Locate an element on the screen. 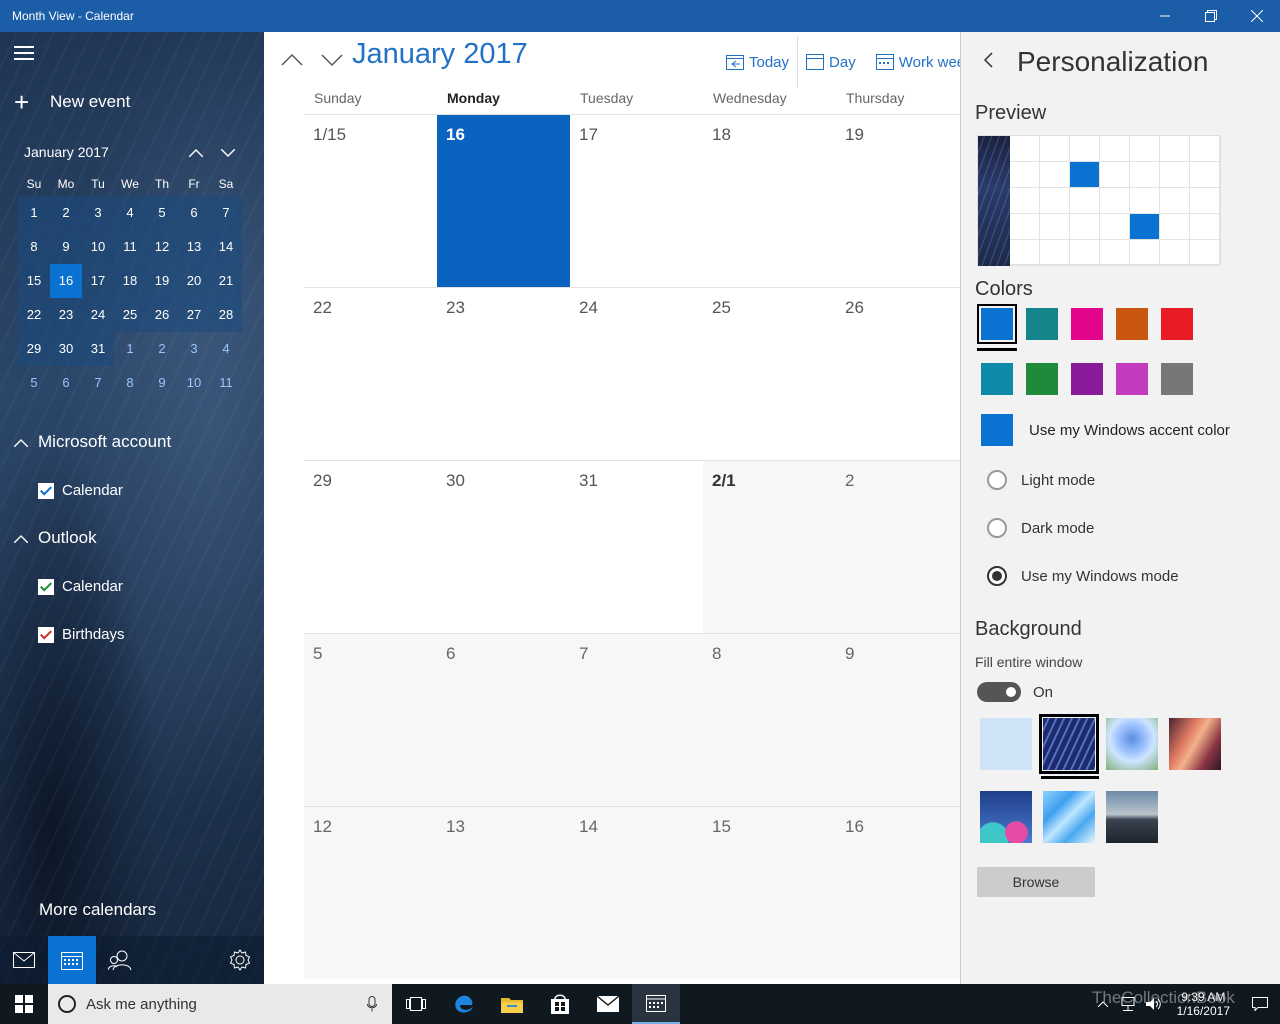 The height and width of the screenshot is (1024, 1280). day-cell: 26 is located at coordinates (902, 374).